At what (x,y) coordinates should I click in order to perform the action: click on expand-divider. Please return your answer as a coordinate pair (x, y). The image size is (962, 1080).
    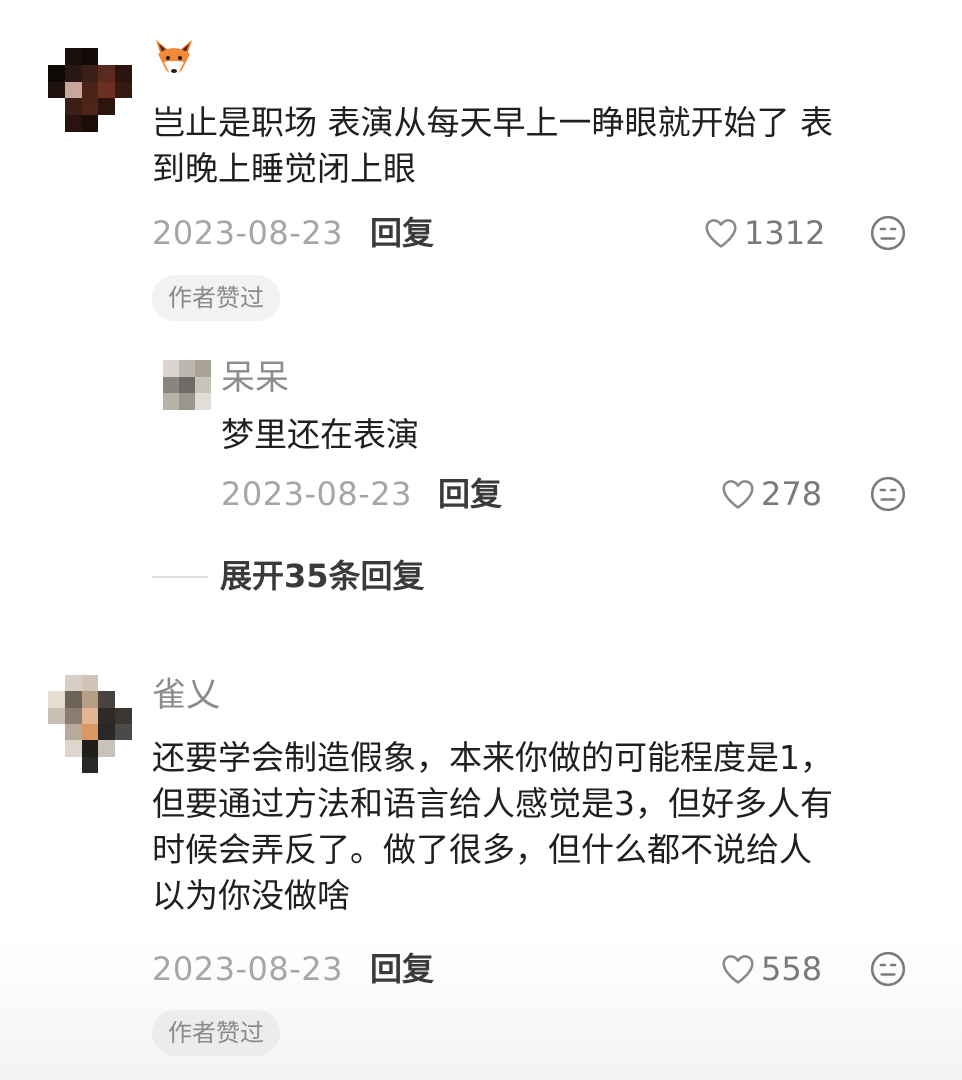
    Looking at the image, I should click on (180, 577).